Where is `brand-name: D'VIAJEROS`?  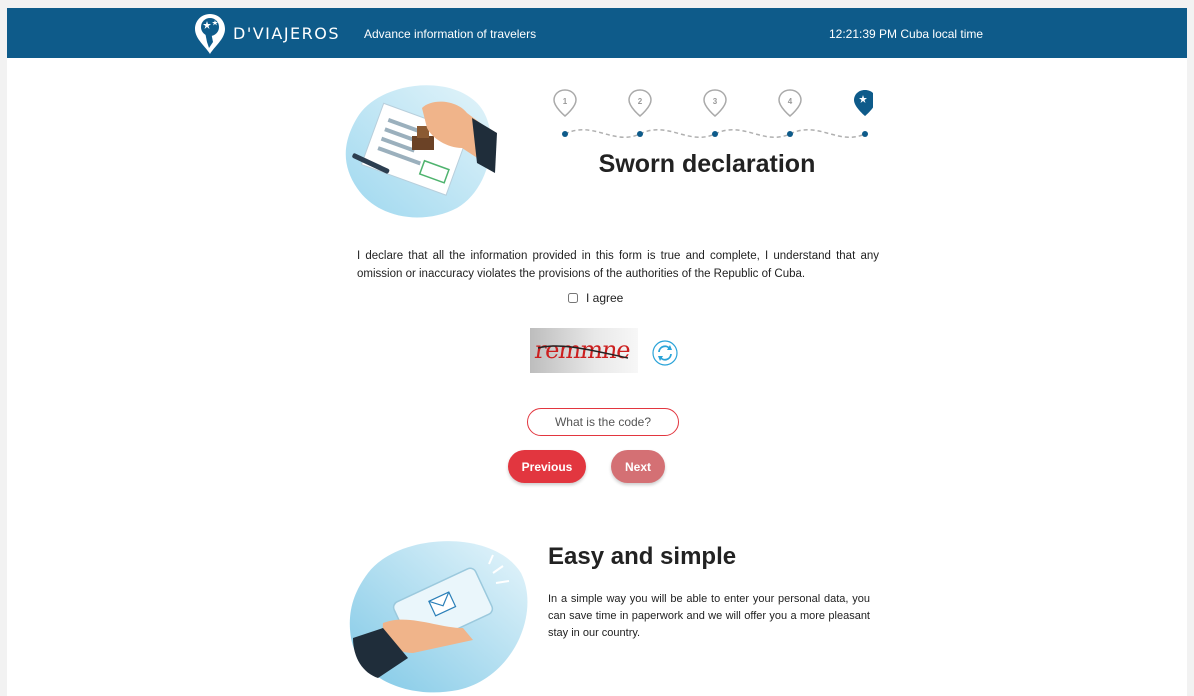
brand-name: D'VIAJEROS is located at coordinates (287, 33).